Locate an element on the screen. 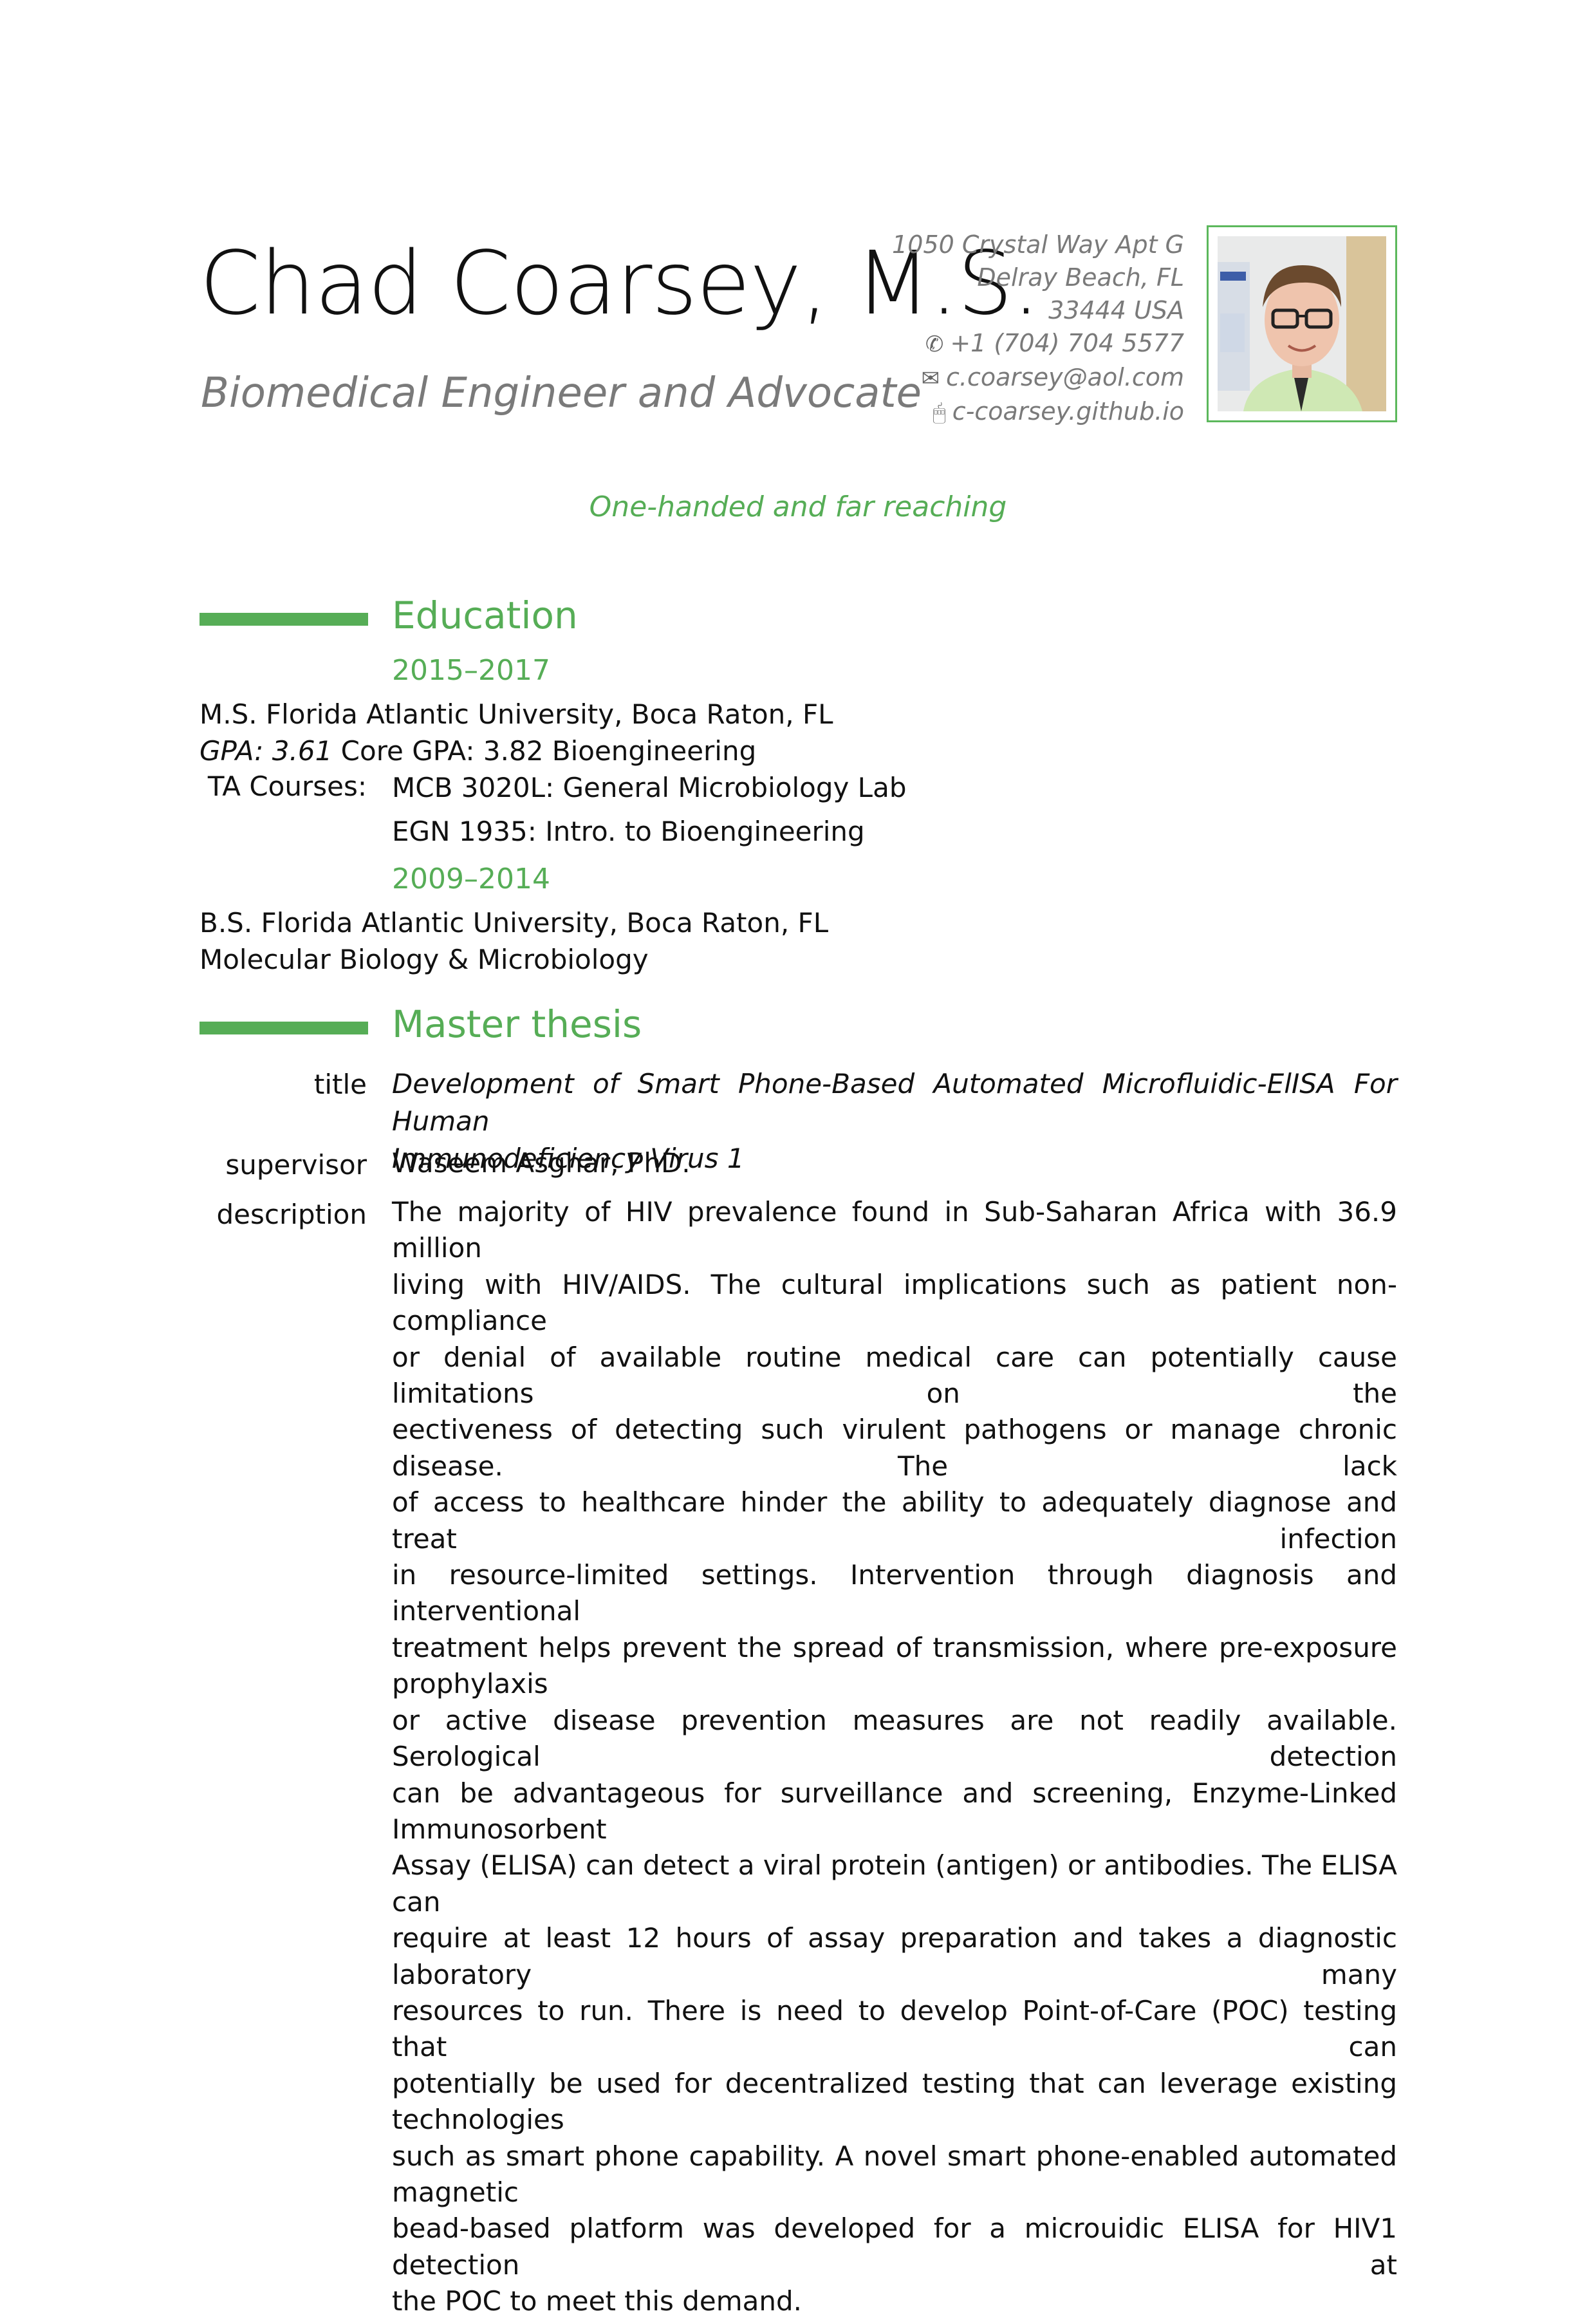  section-bar-education is located at coordinates (284, 619).